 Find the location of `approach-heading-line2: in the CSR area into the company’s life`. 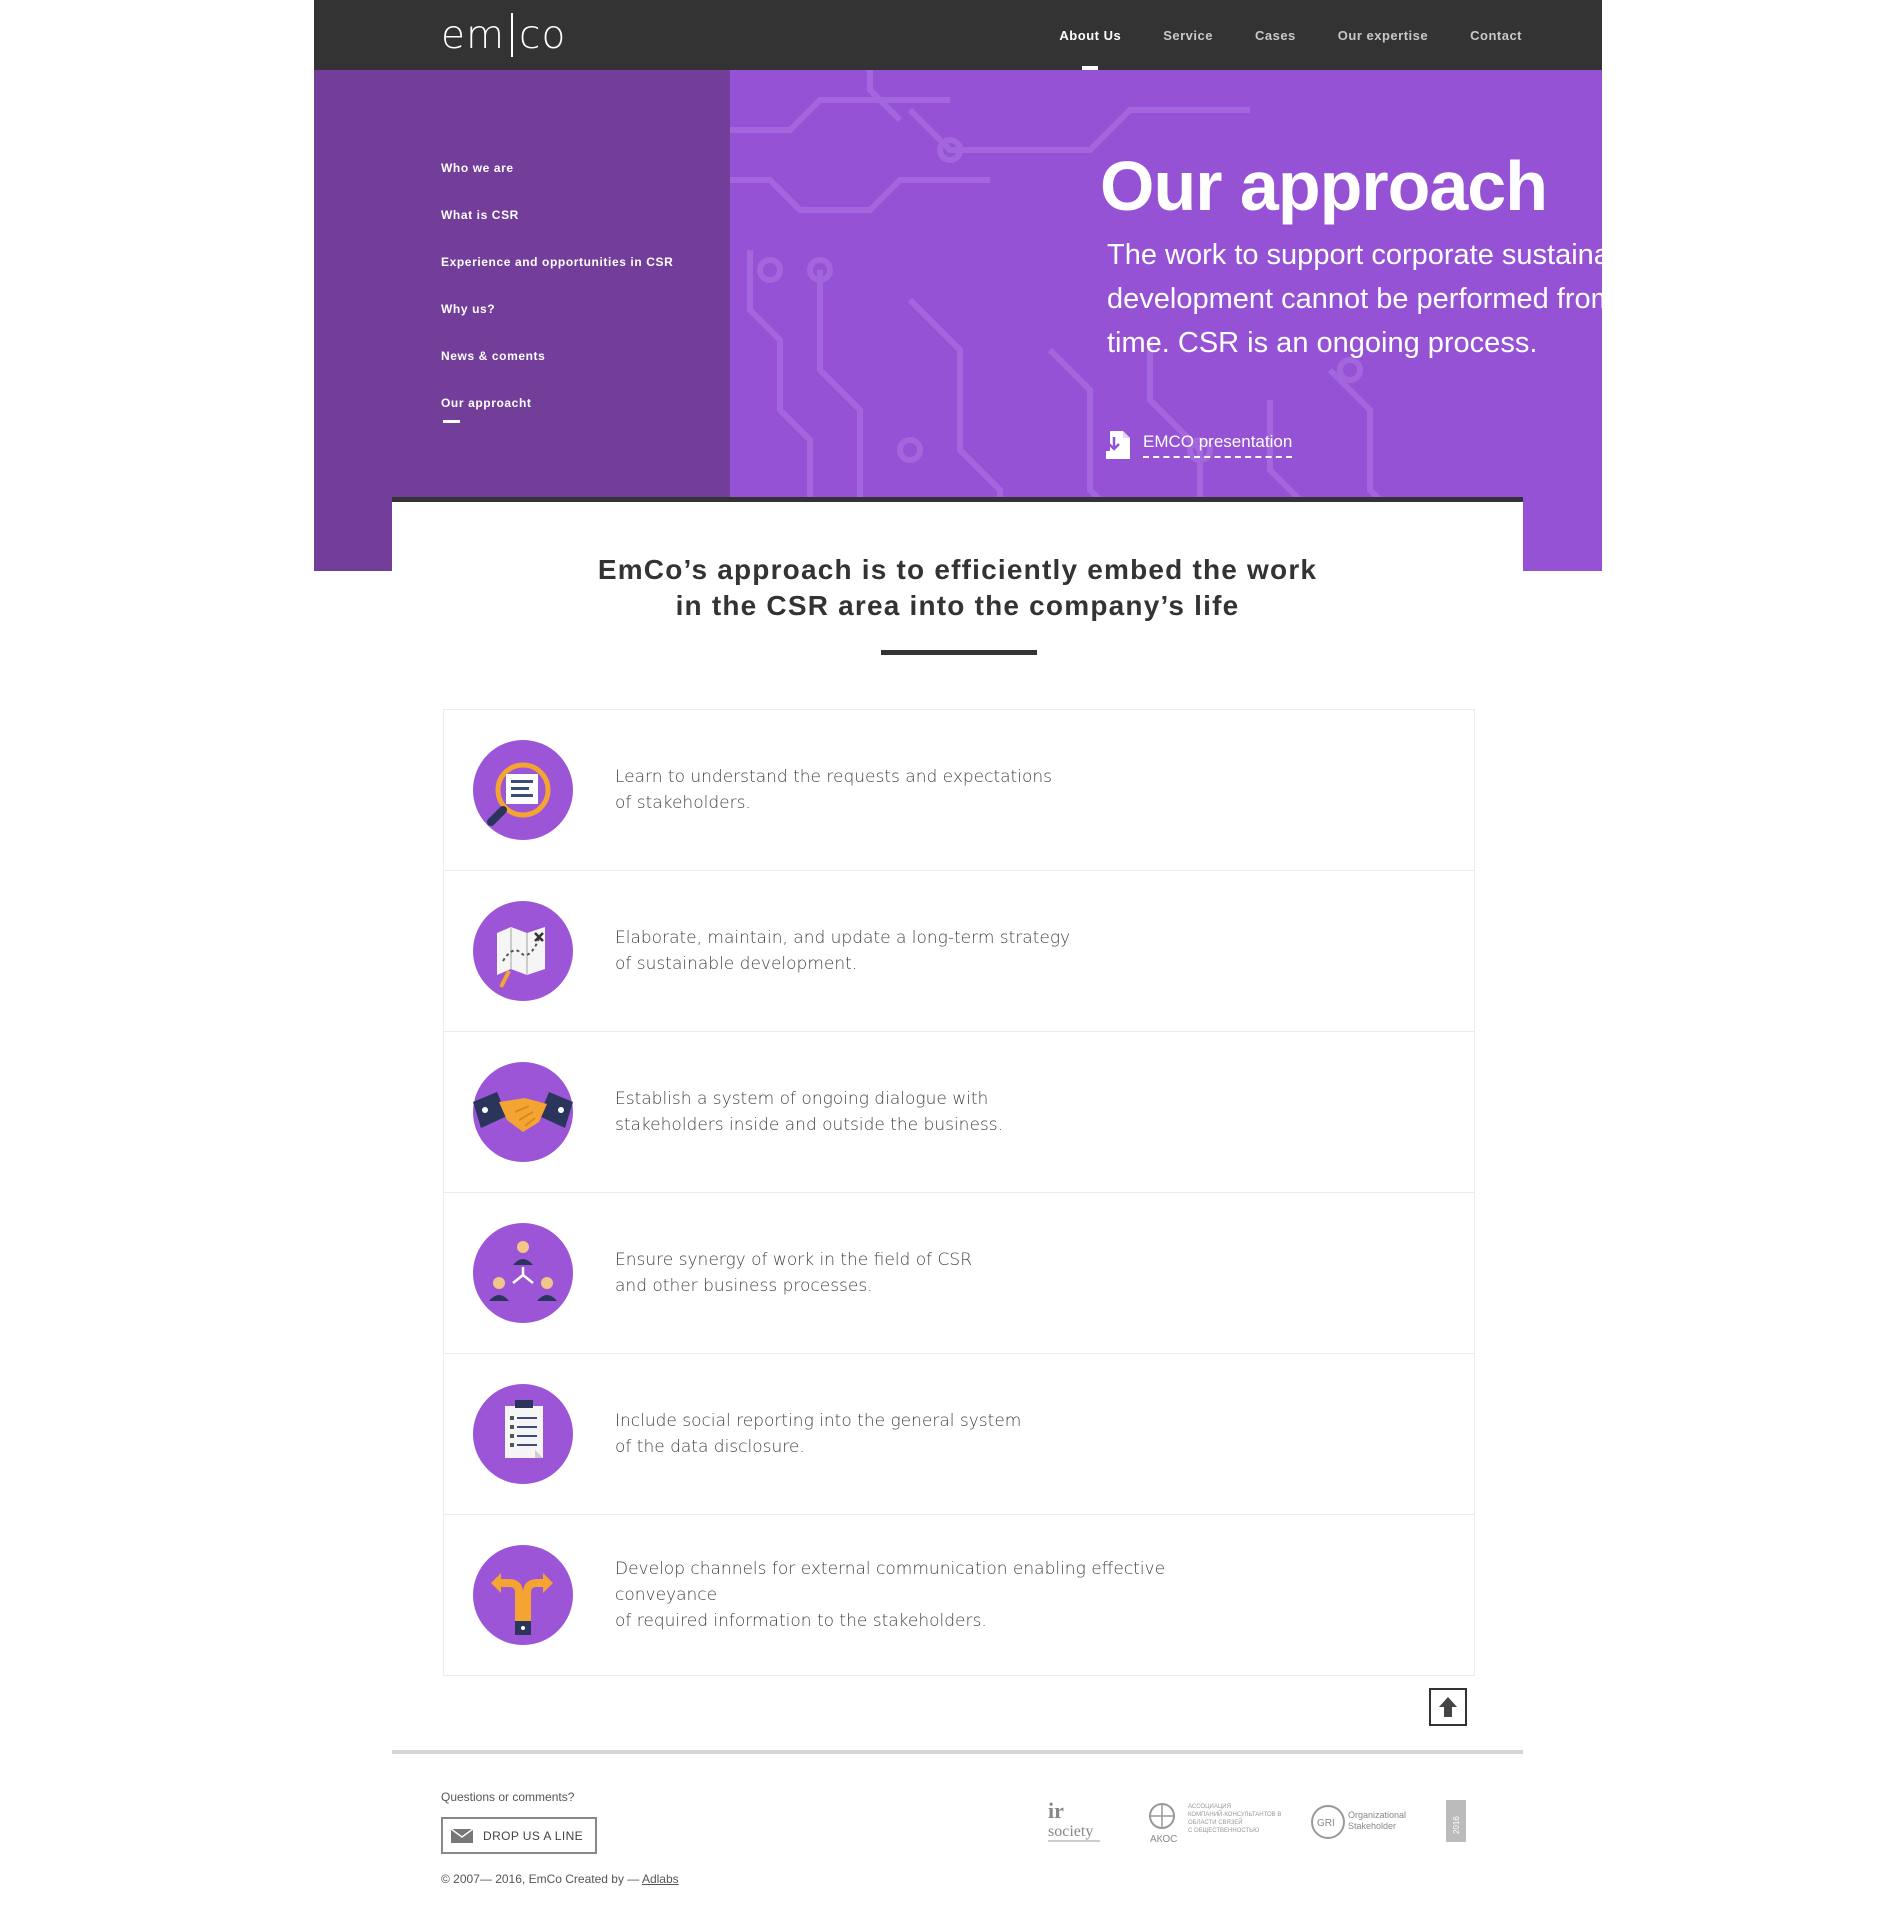

approach-heading-line2: in the CSR area into the company’s life is located at coordinates (957, 605).